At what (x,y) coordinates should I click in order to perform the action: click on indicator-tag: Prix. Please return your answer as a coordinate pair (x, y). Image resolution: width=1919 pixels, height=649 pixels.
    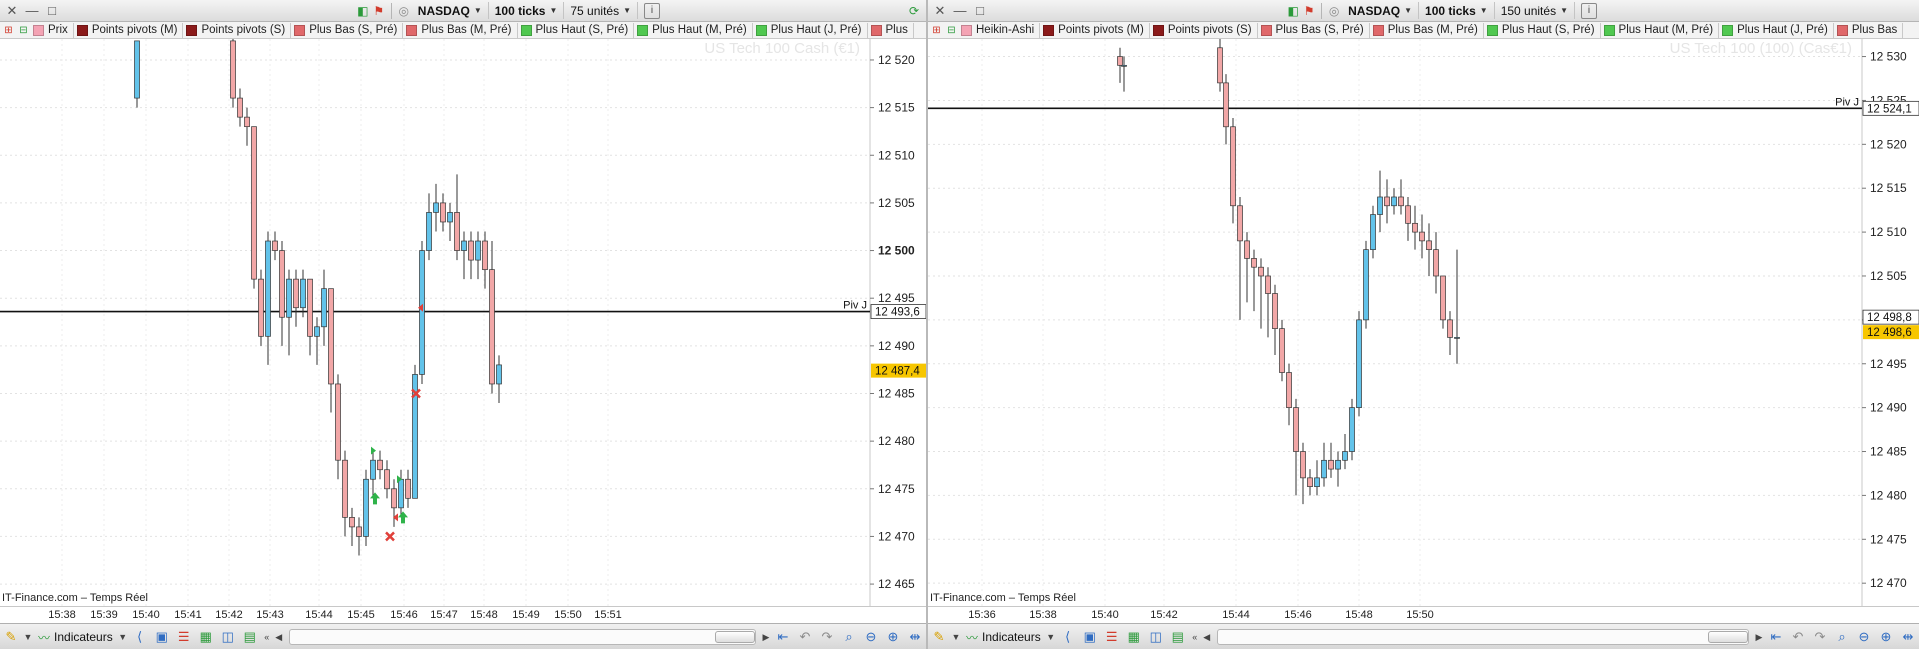
    Looking at the image, I should click on (52, 30).